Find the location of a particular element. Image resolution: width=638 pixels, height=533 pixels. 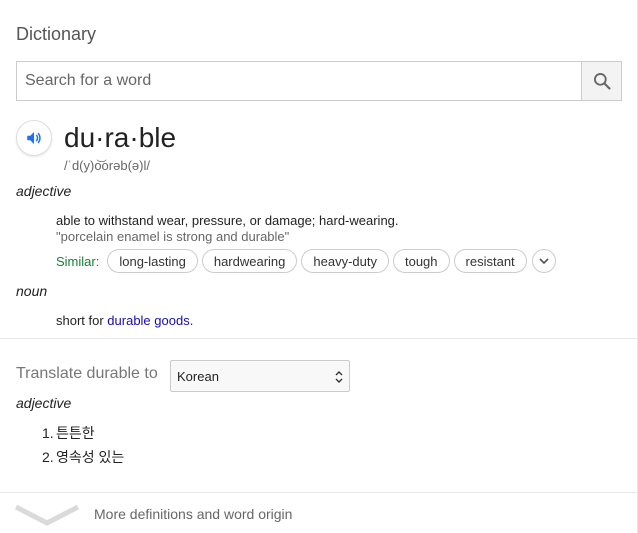

similar-chip: hardwearing is located at coordinates (249, 261).